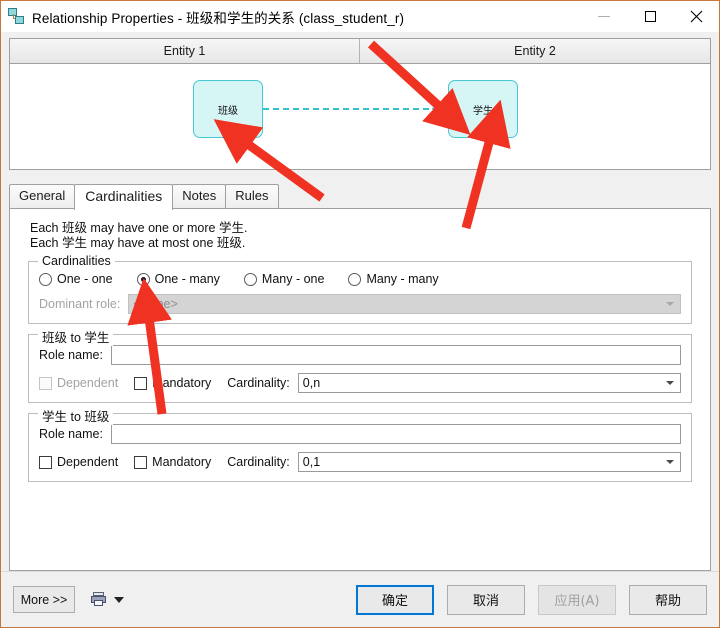  I want to click on reverse-cardinality-combo: 0,1, so click(489, 462).